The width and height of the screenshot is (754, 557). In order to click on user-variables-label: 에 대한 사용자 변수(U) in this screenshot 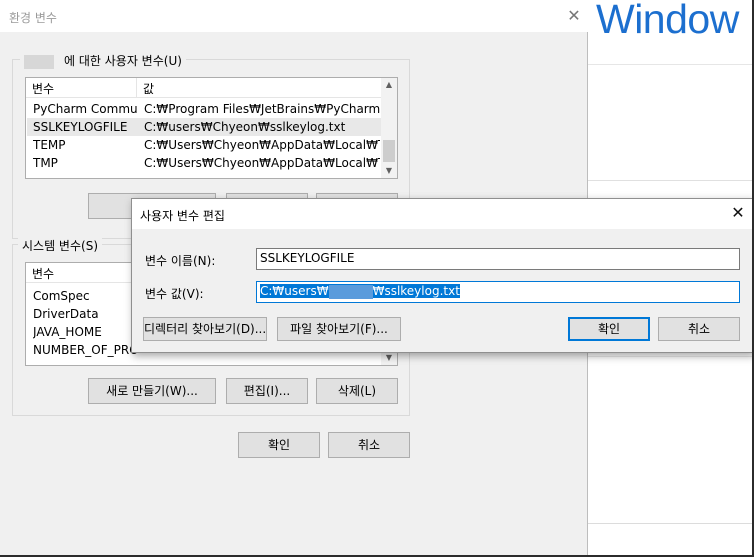, I will do `click(103, 60)`.